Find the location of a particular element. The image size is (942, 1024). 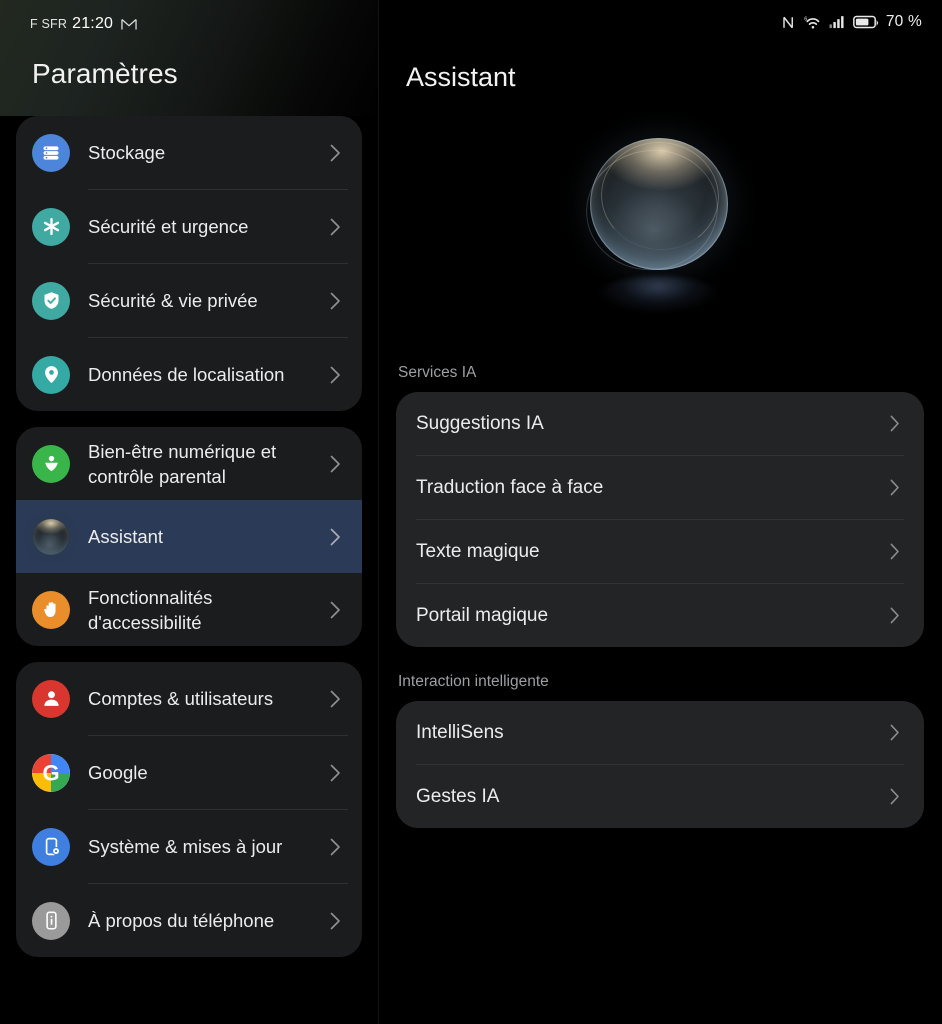

row-portail-magique: Portail magique is located at coordinates (660, 615).